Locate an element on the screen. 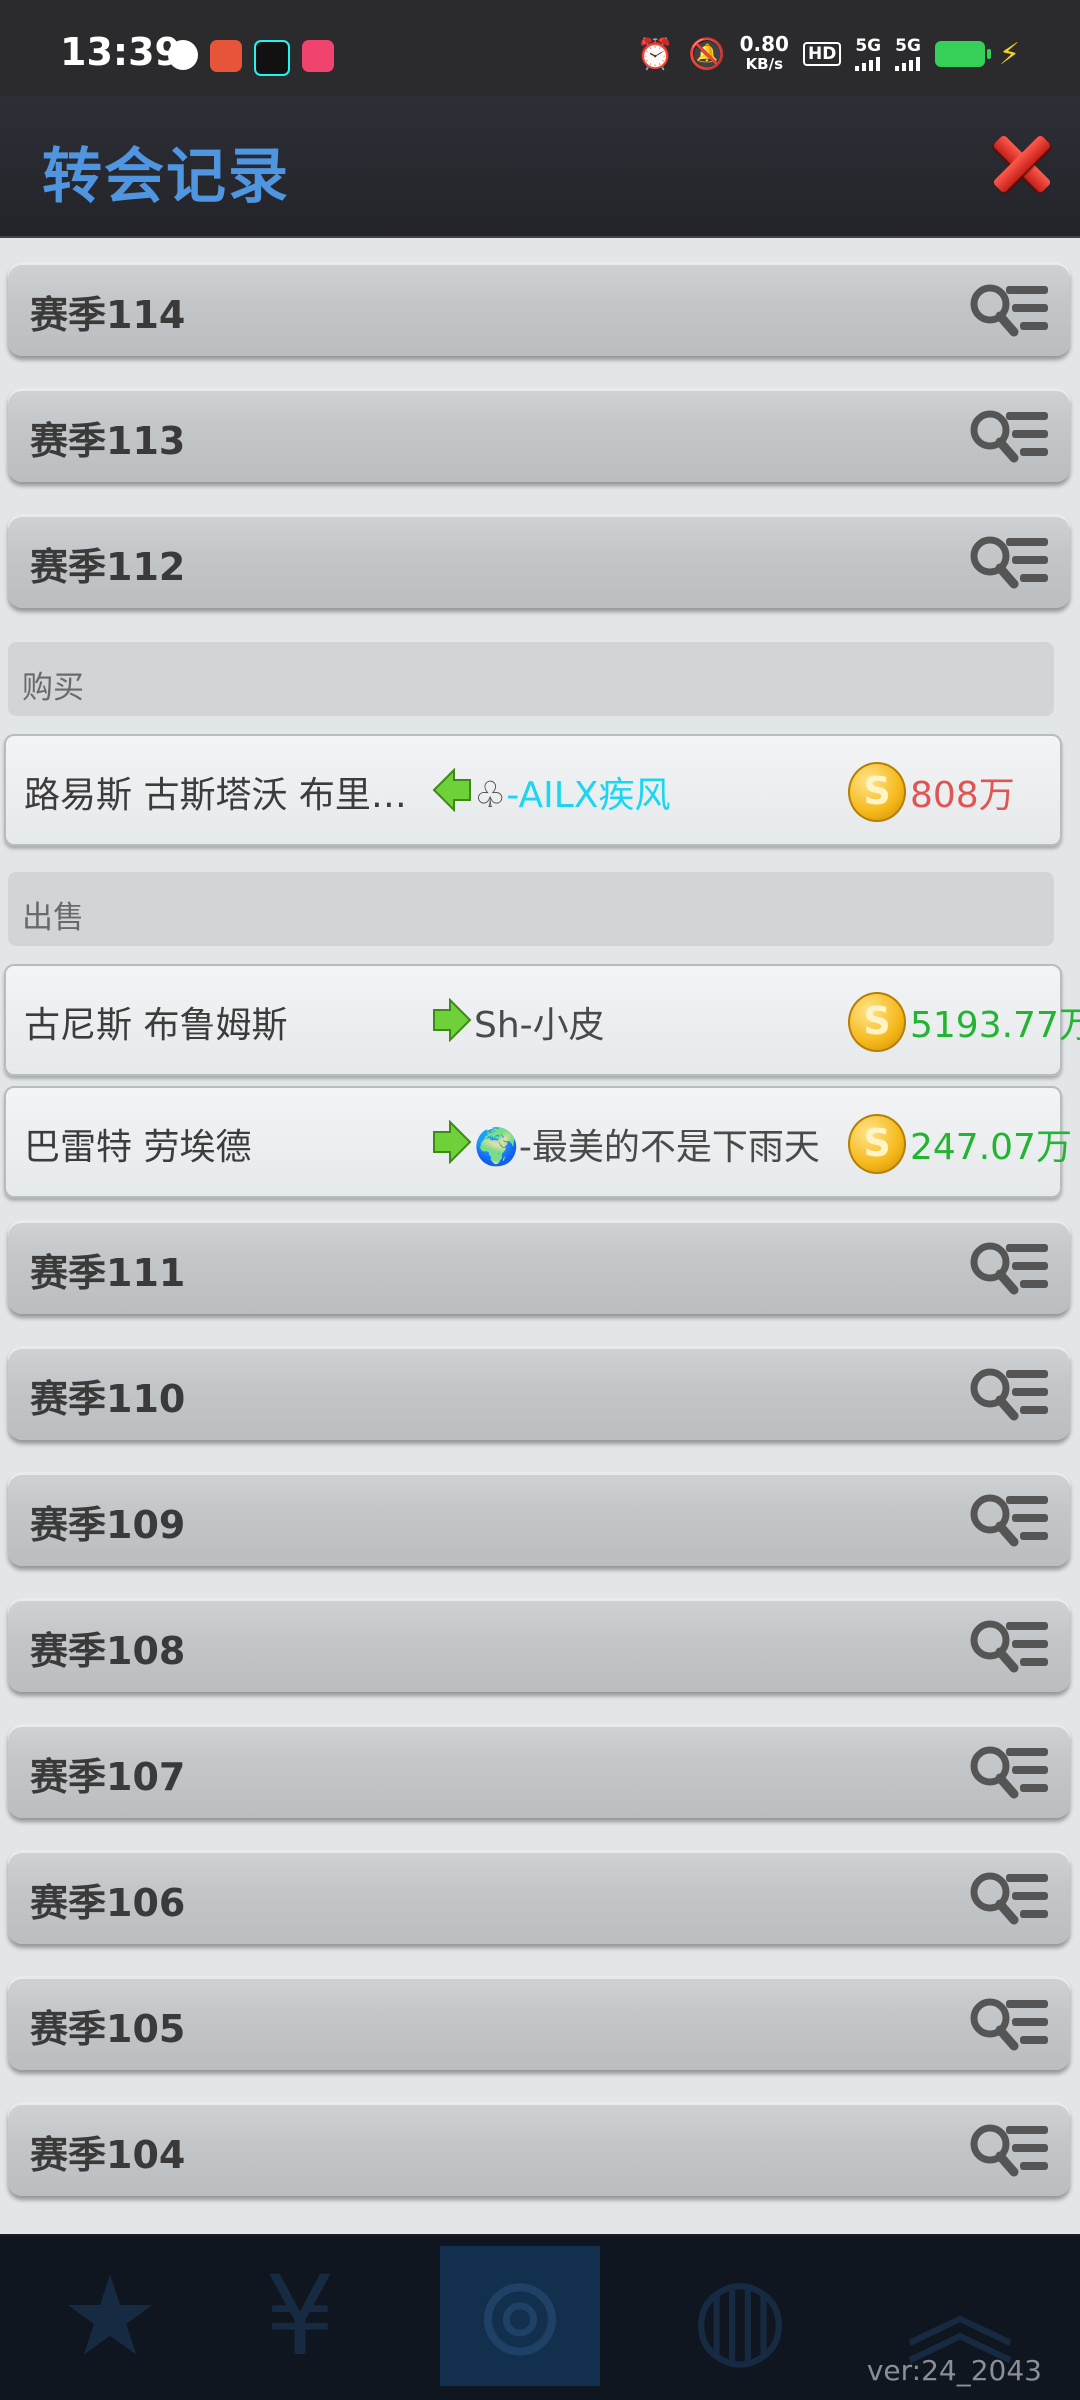 This screenshot has height=2400, width=1080. arrow-left-icon is located at coordinates (451, 790).